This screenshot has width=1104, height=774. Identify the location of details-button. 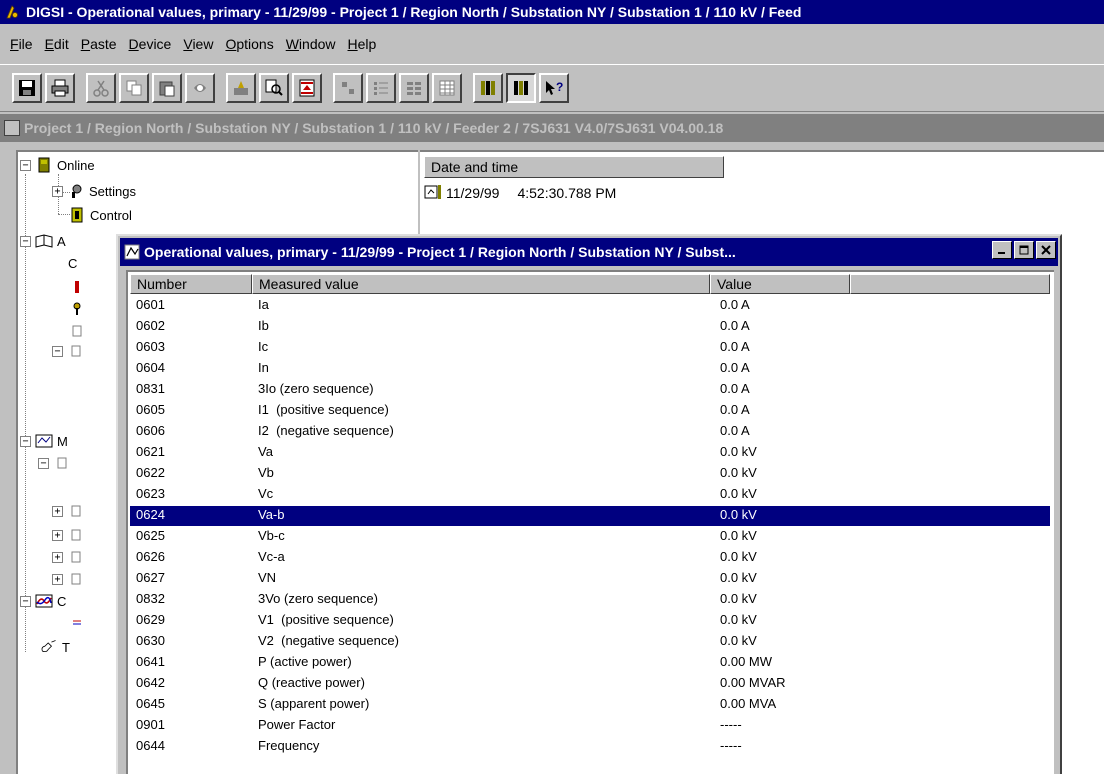
(447, 88).